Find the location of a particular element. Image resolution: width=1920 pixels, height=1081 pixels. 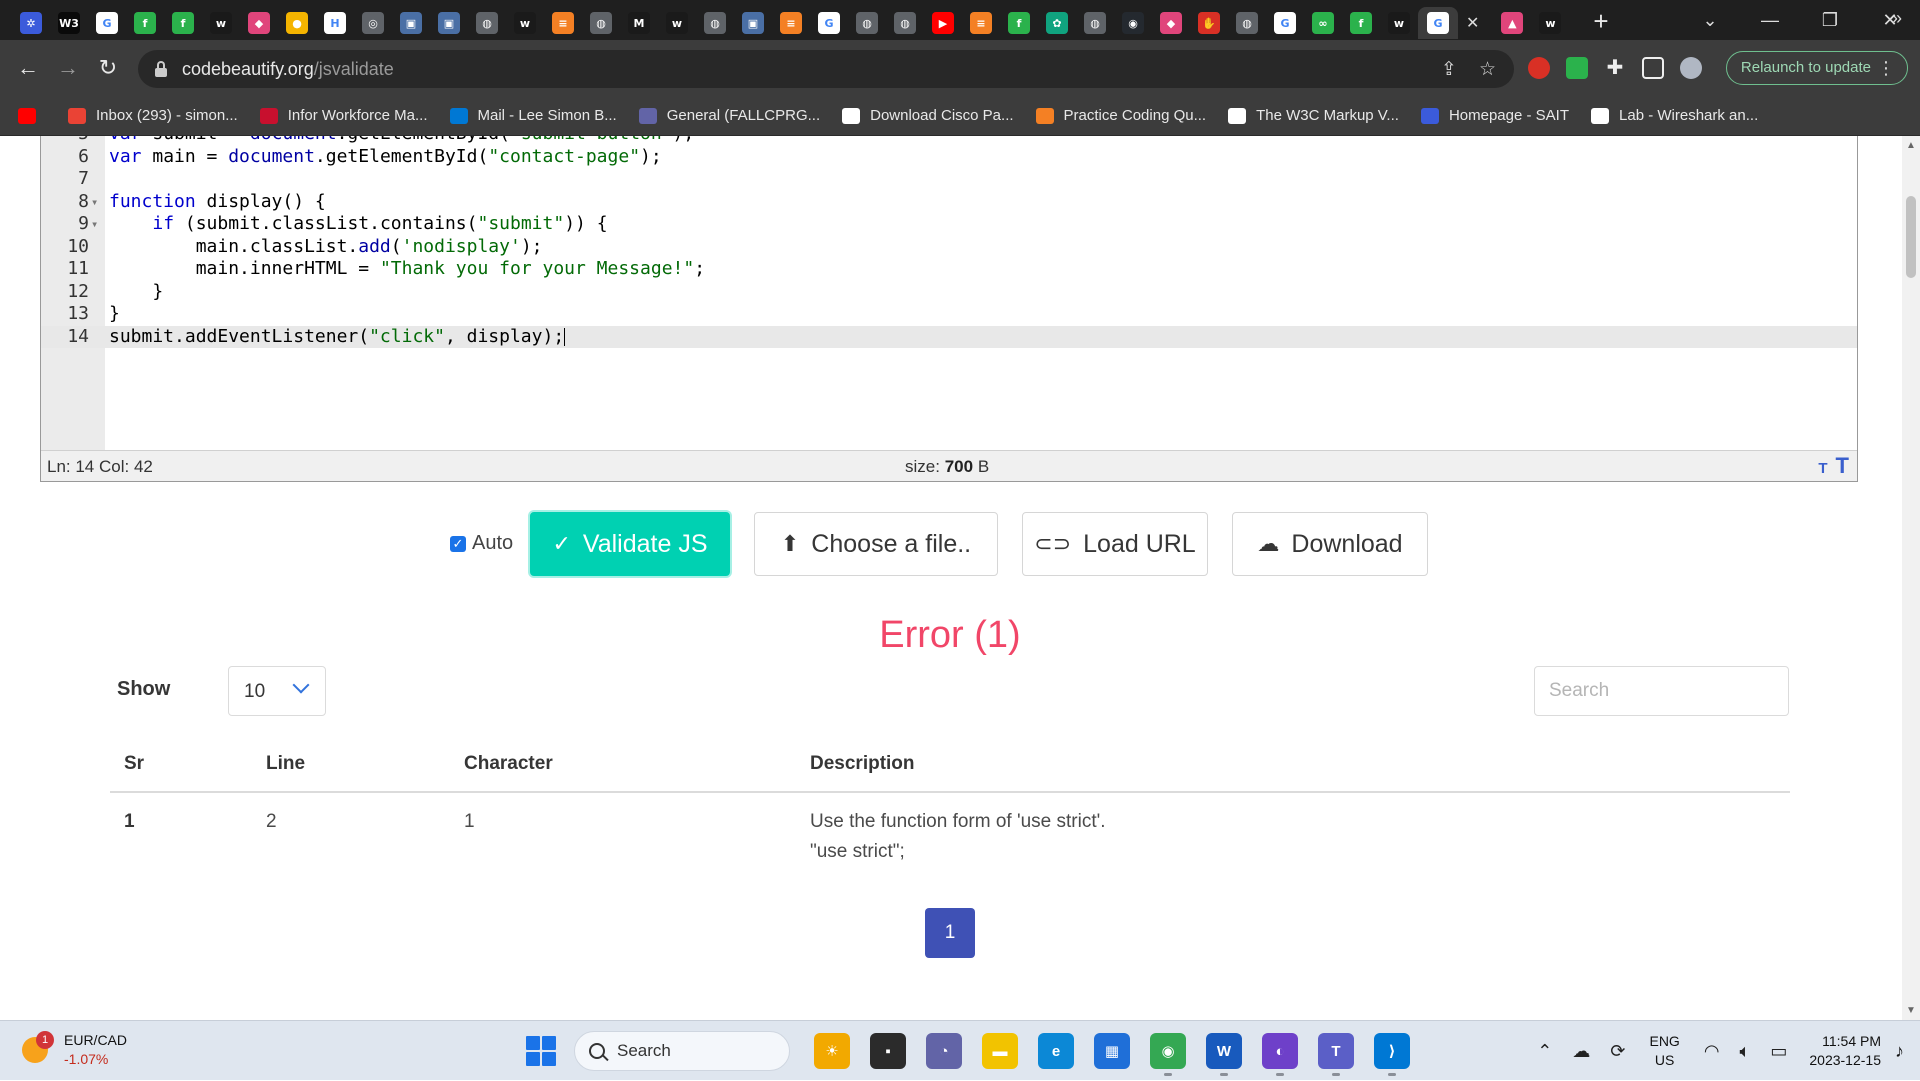

browser-tab: M is located at coordinates (639, 23).